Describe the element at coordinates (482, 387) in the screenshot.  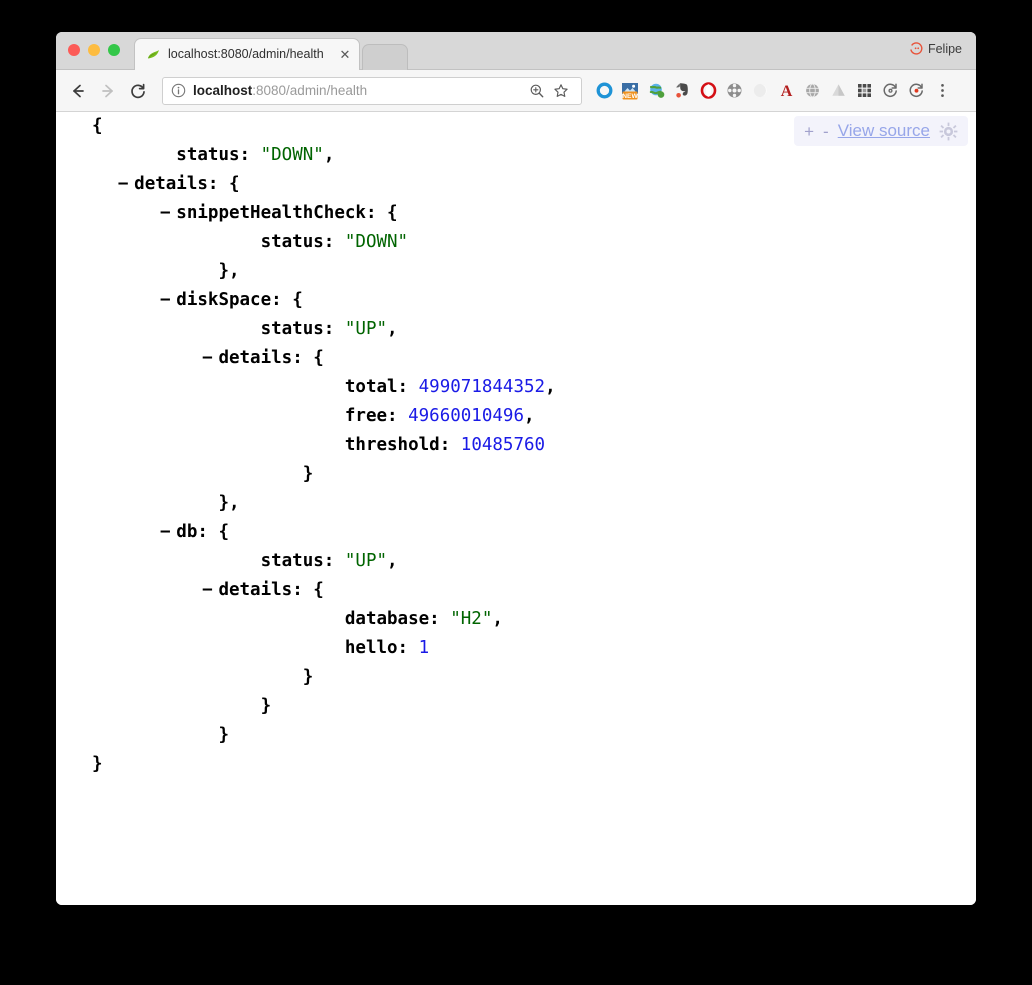
I see `json-number-value: 499071844352` at that location.